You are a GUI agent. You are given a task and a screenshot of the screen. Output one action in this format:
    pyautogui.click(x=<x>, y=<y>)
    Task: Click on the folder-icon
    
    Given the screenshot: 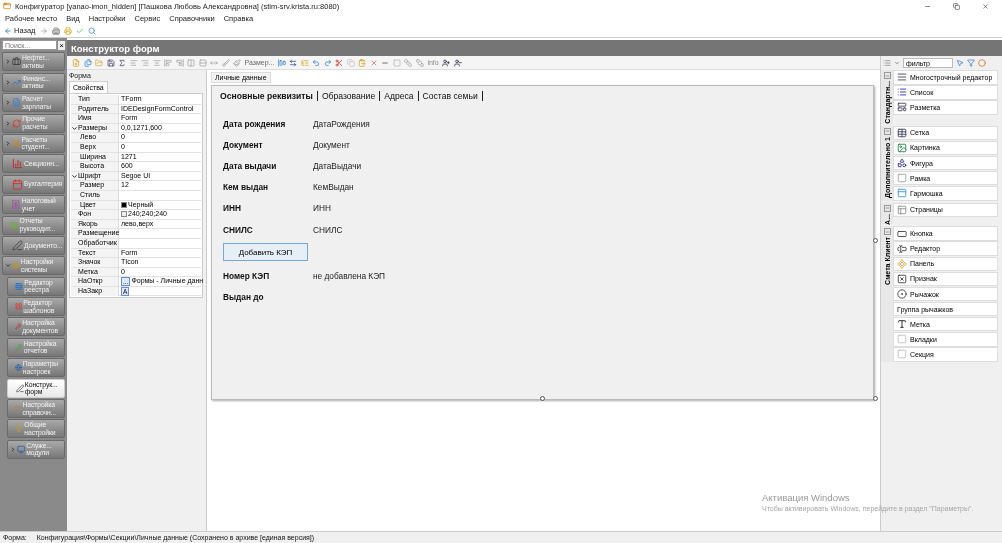 What is the action you would take?
    pyautogui.click(x=99, y=62)
    